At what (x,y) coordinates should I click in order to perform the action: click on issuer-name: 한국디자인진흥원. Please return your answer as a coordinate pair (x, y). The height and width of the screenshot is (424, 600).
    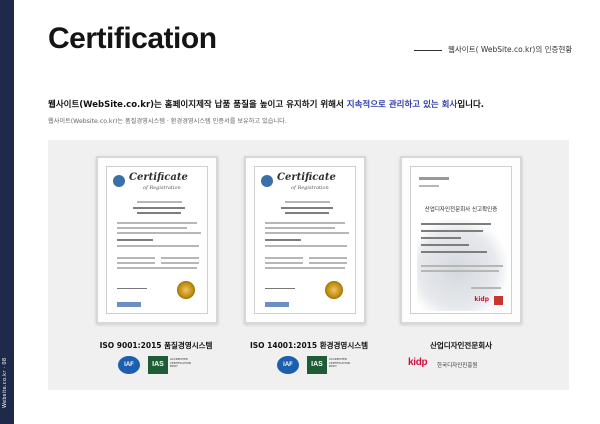
    Looking at the image, I should click on (457, 366).